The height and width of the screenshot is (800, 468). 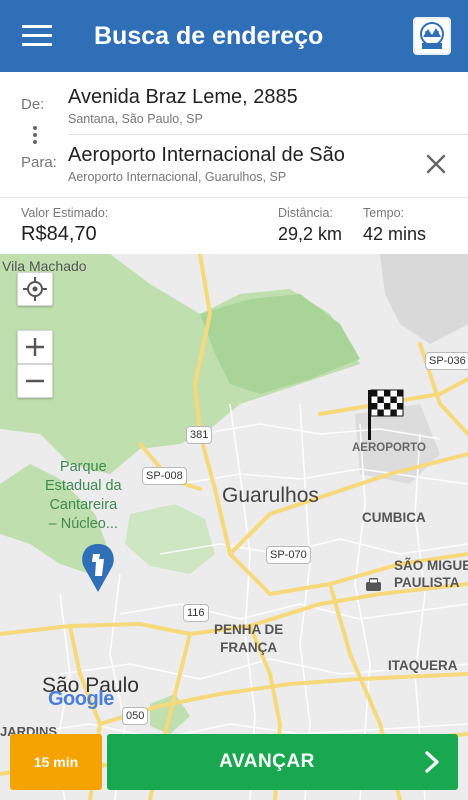 I want to click on time-button: 15 min, so click(x=56, y=762).